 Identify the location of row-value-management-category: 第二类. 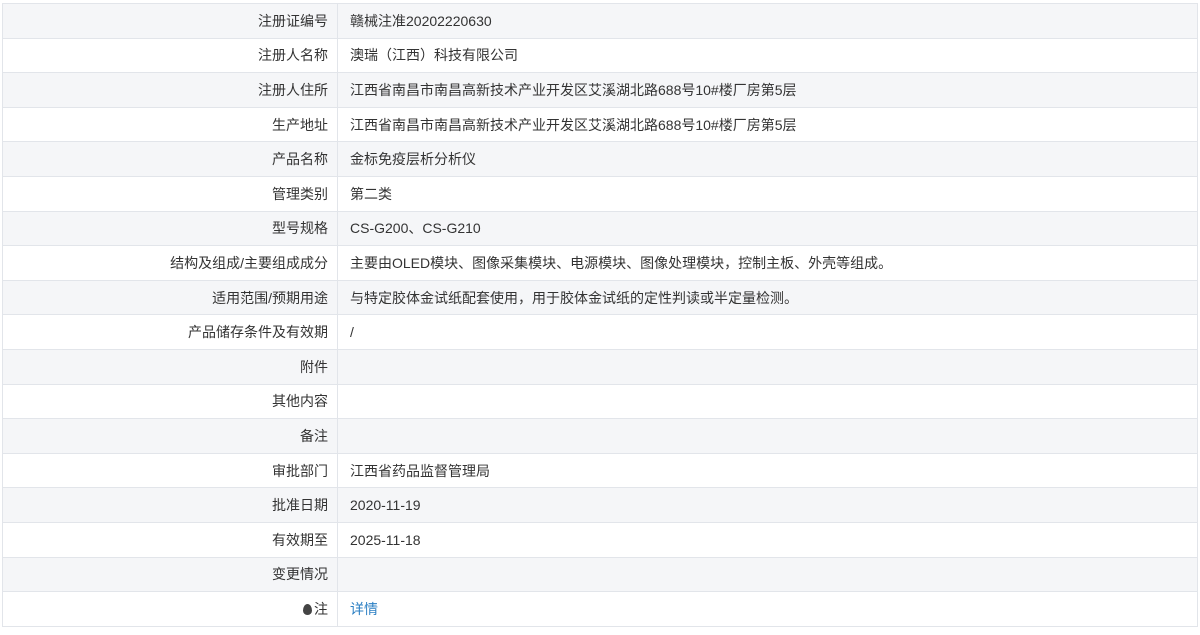
(767, 193).